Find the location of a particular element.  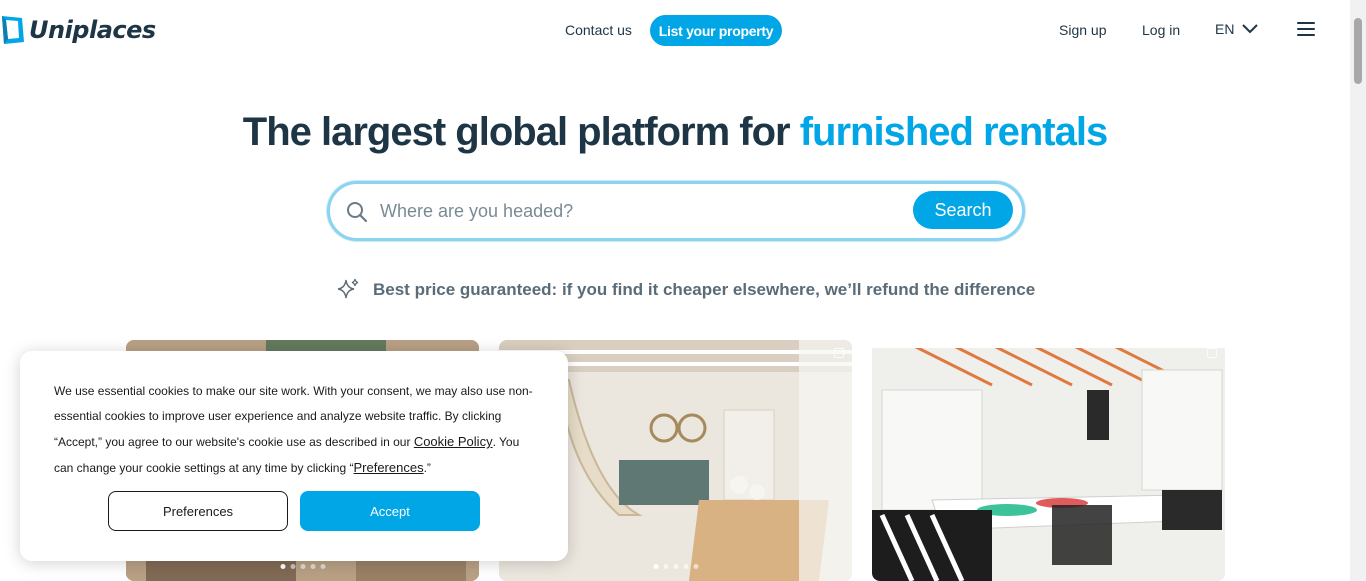

destination-search-input is located at coordinates (640, 211).